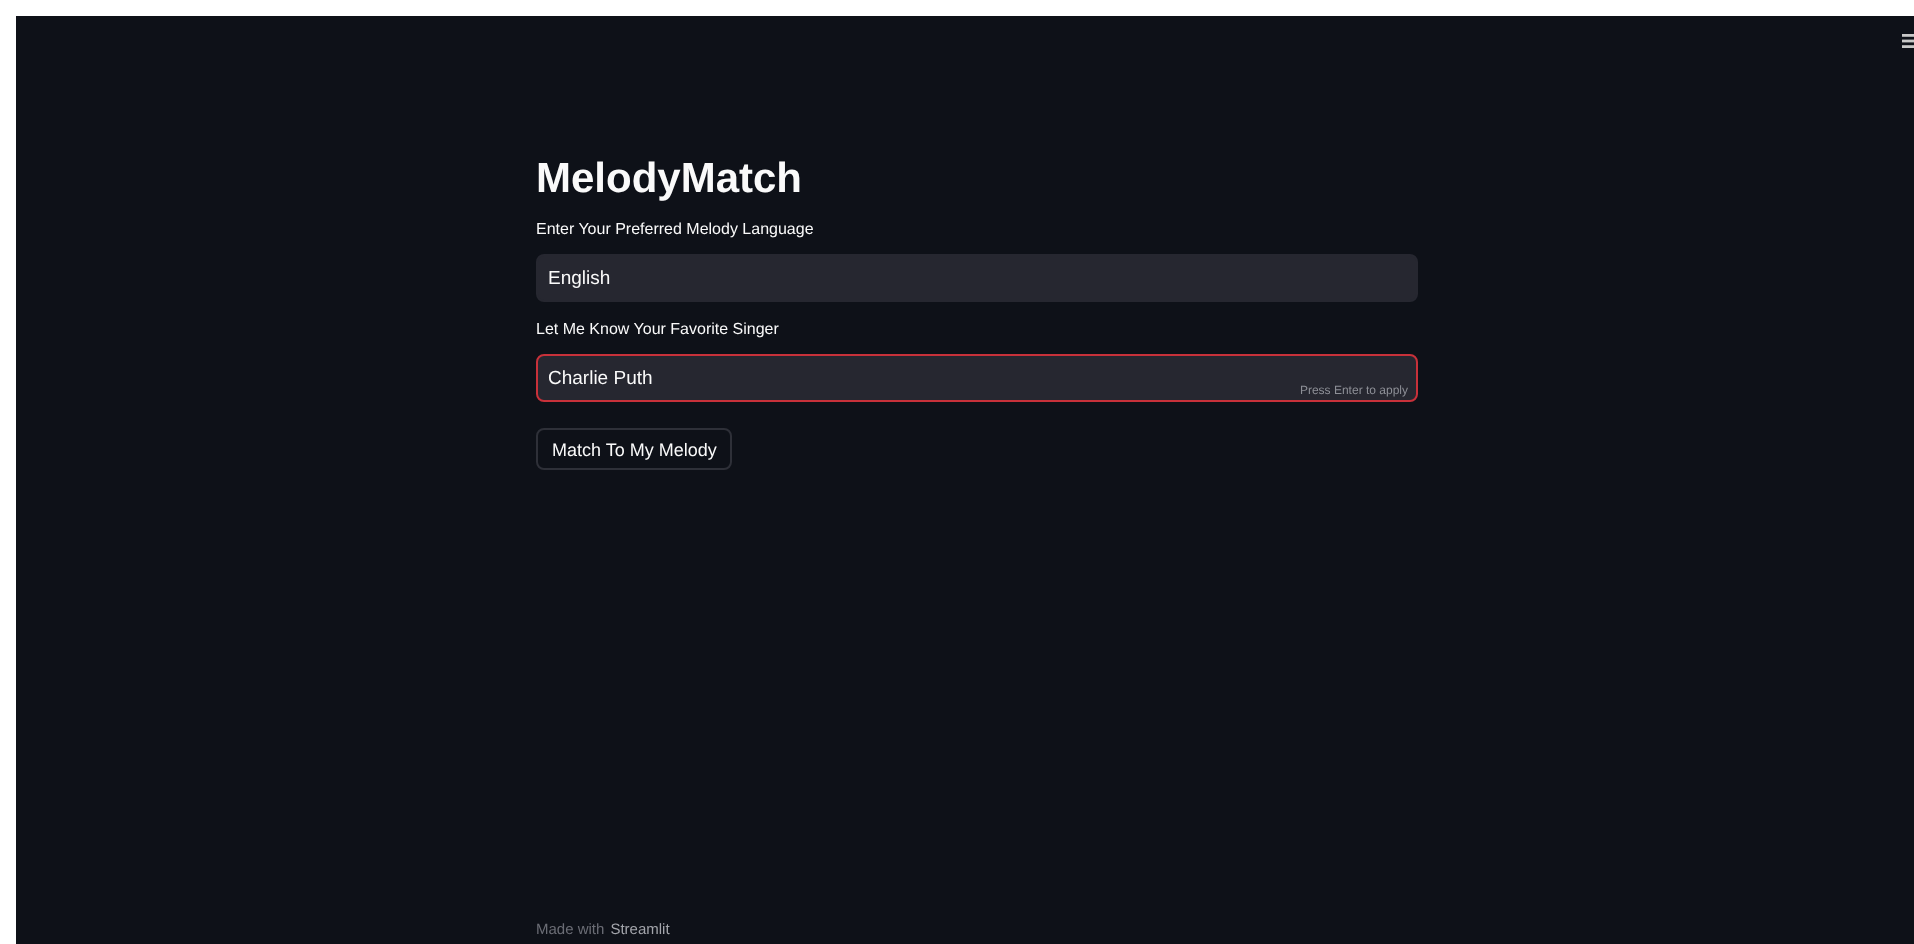 This screenshot has height=944, width=1914. I want to click on field-label: Let Me Know Your Favorite Singer, so click(658, 329).